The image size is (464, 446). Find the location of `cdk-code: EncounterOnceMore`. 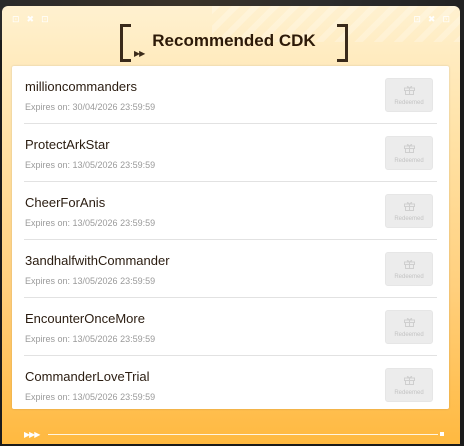

cdk-code: EncounterOnceMore is located at coordinates (85, 318).